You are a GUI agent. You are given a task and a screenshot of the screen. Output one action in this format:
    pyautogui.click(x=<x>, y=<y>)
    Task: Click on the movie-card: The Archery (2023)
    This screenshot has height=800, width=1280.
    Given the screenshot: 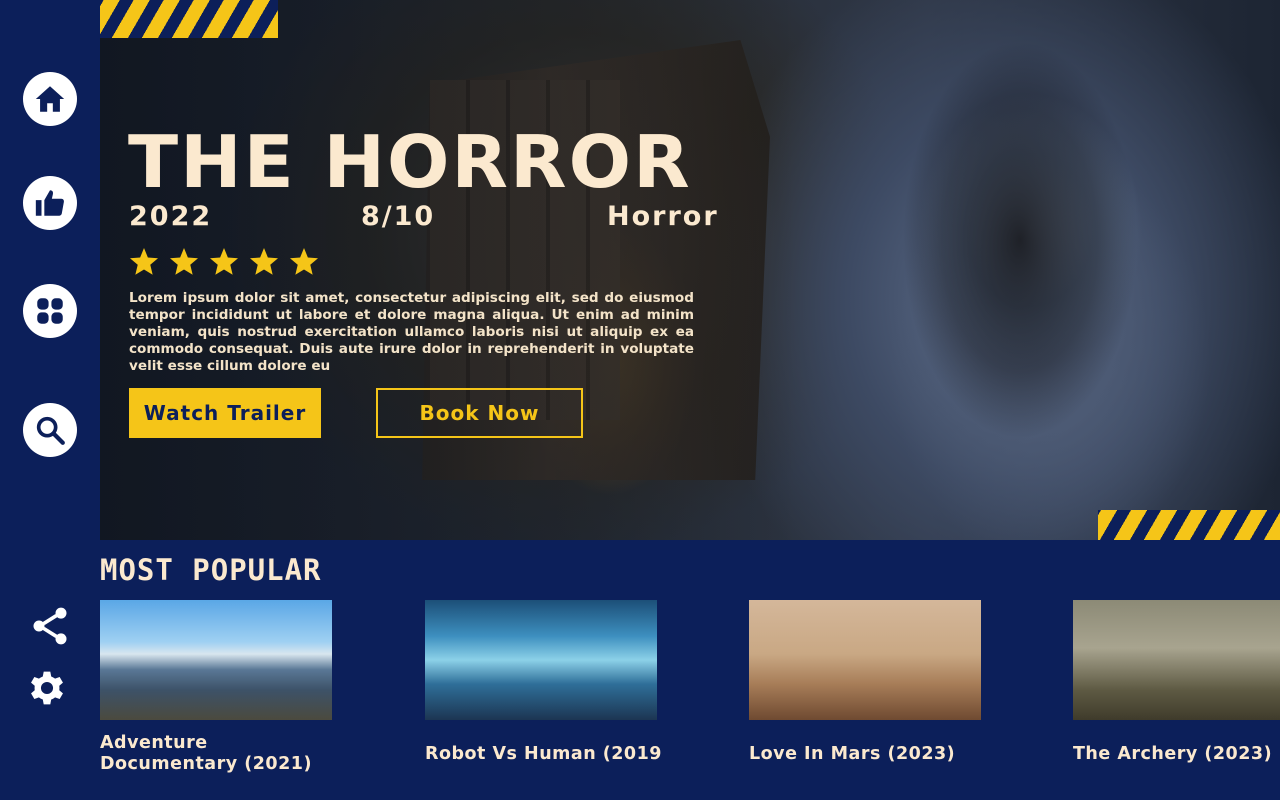 What is the action you would take?
    pyautogui.click(x=1176, y=682)
    